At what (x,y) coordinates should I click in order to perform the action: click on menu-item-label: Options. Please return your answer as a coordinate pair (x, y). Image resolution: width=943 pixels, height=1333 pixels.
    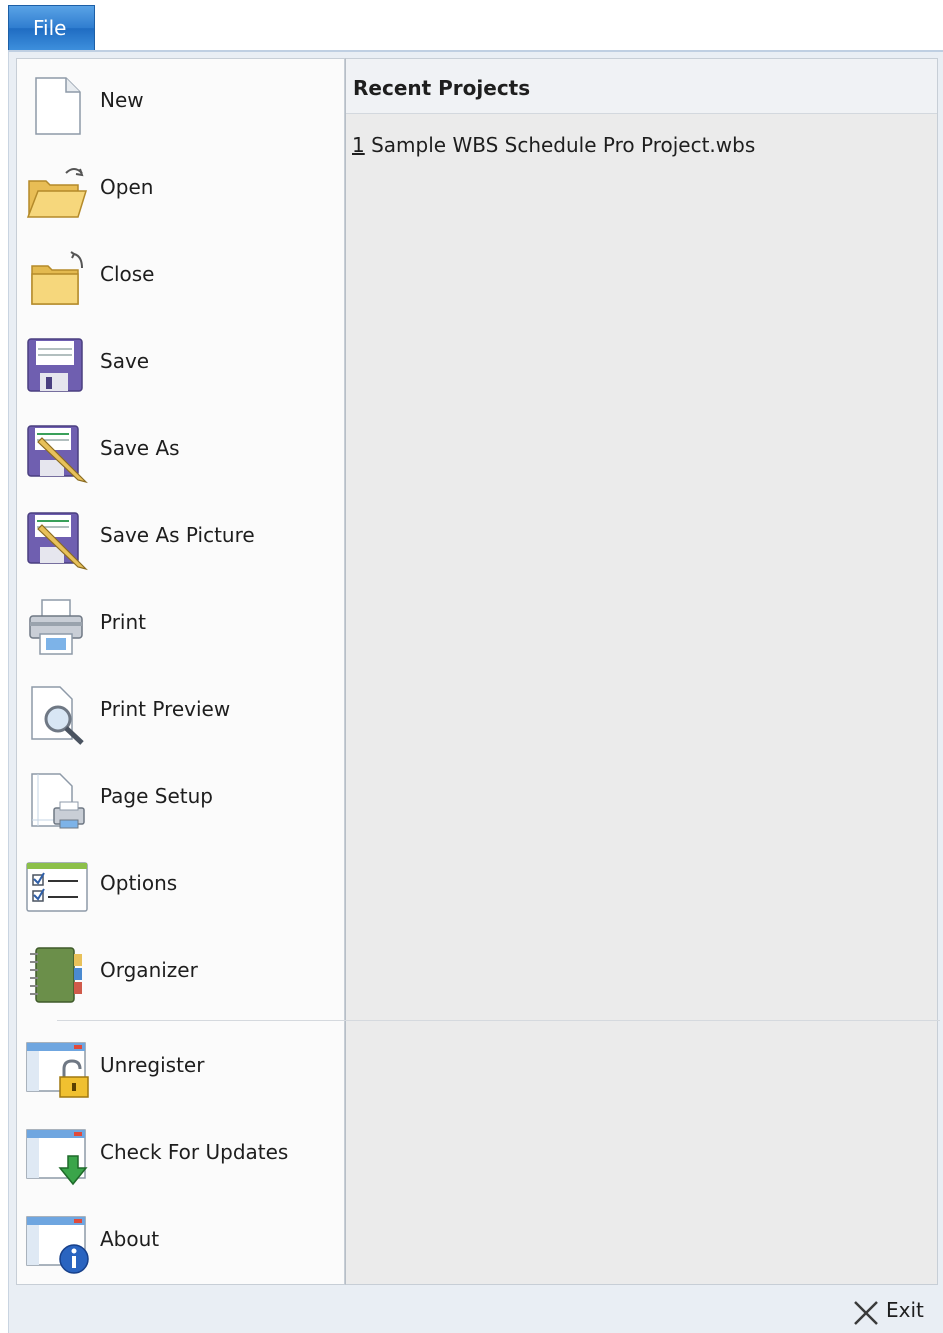
    Looking at the image, I should click on (139, 883).